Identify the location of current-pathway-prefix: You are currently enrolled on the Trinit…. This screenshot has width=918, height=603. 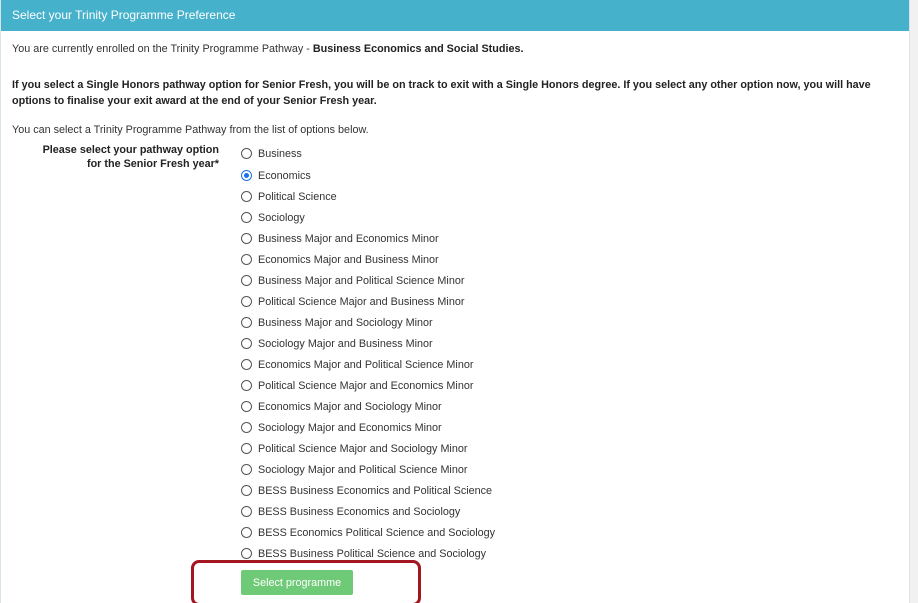
(162, 49).